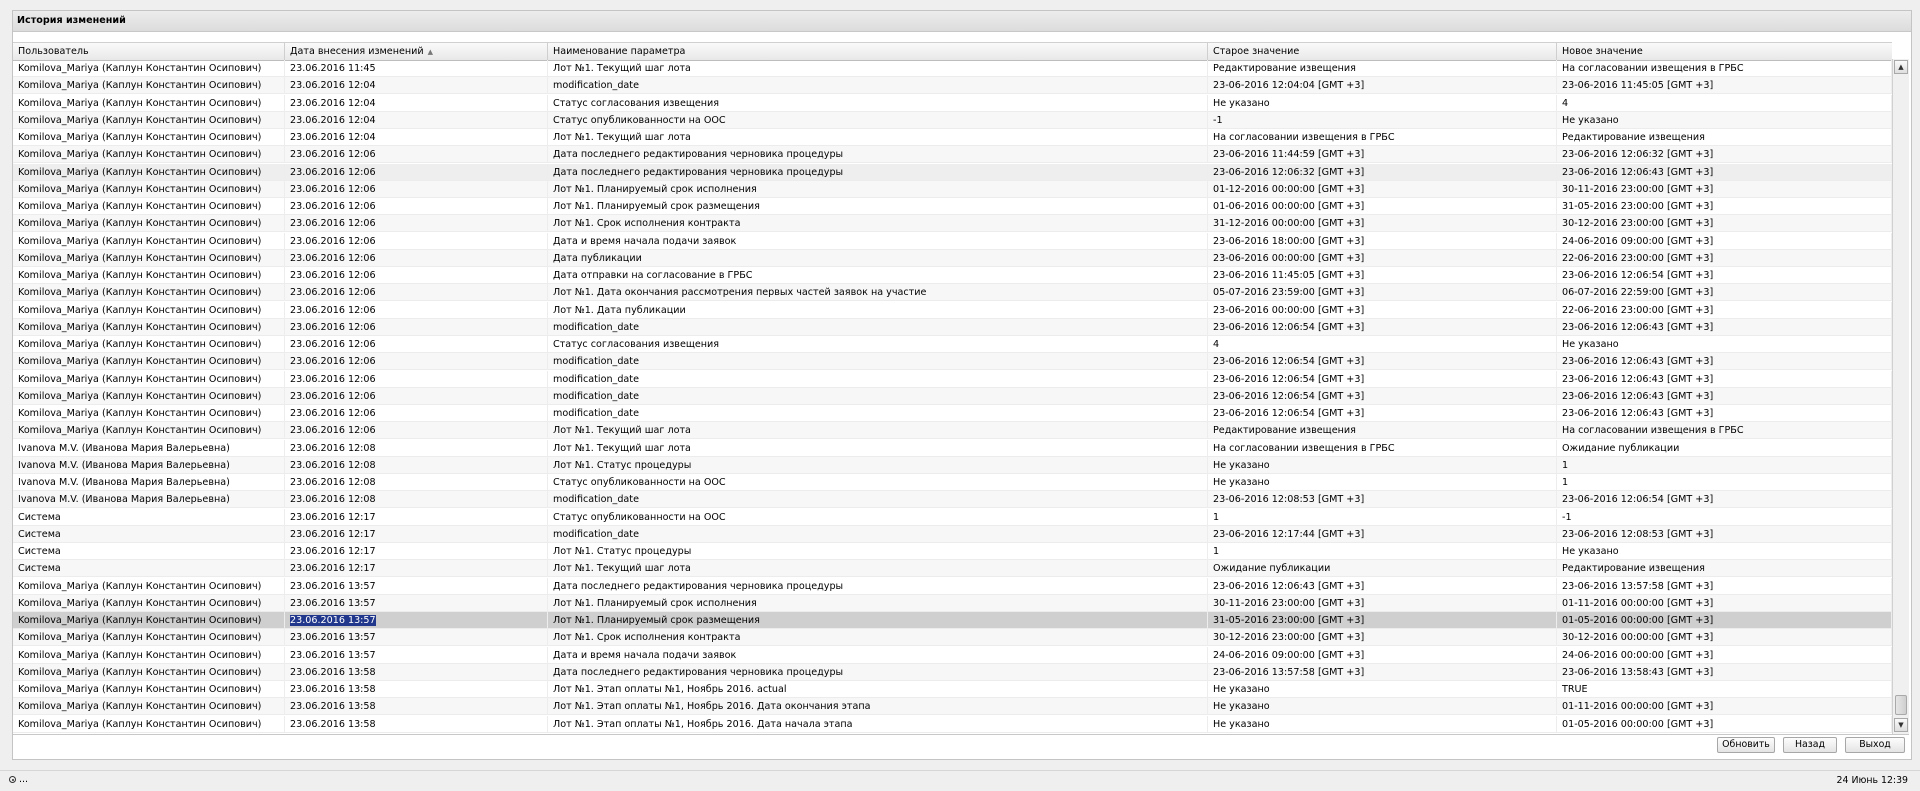 The height and width of the screenshot is (791, 1920). What do you see at coordinates (416, 103) in the screenshot?
I see `cell-date: 23.06.2016 12:04` at bounding box center [416, 103].